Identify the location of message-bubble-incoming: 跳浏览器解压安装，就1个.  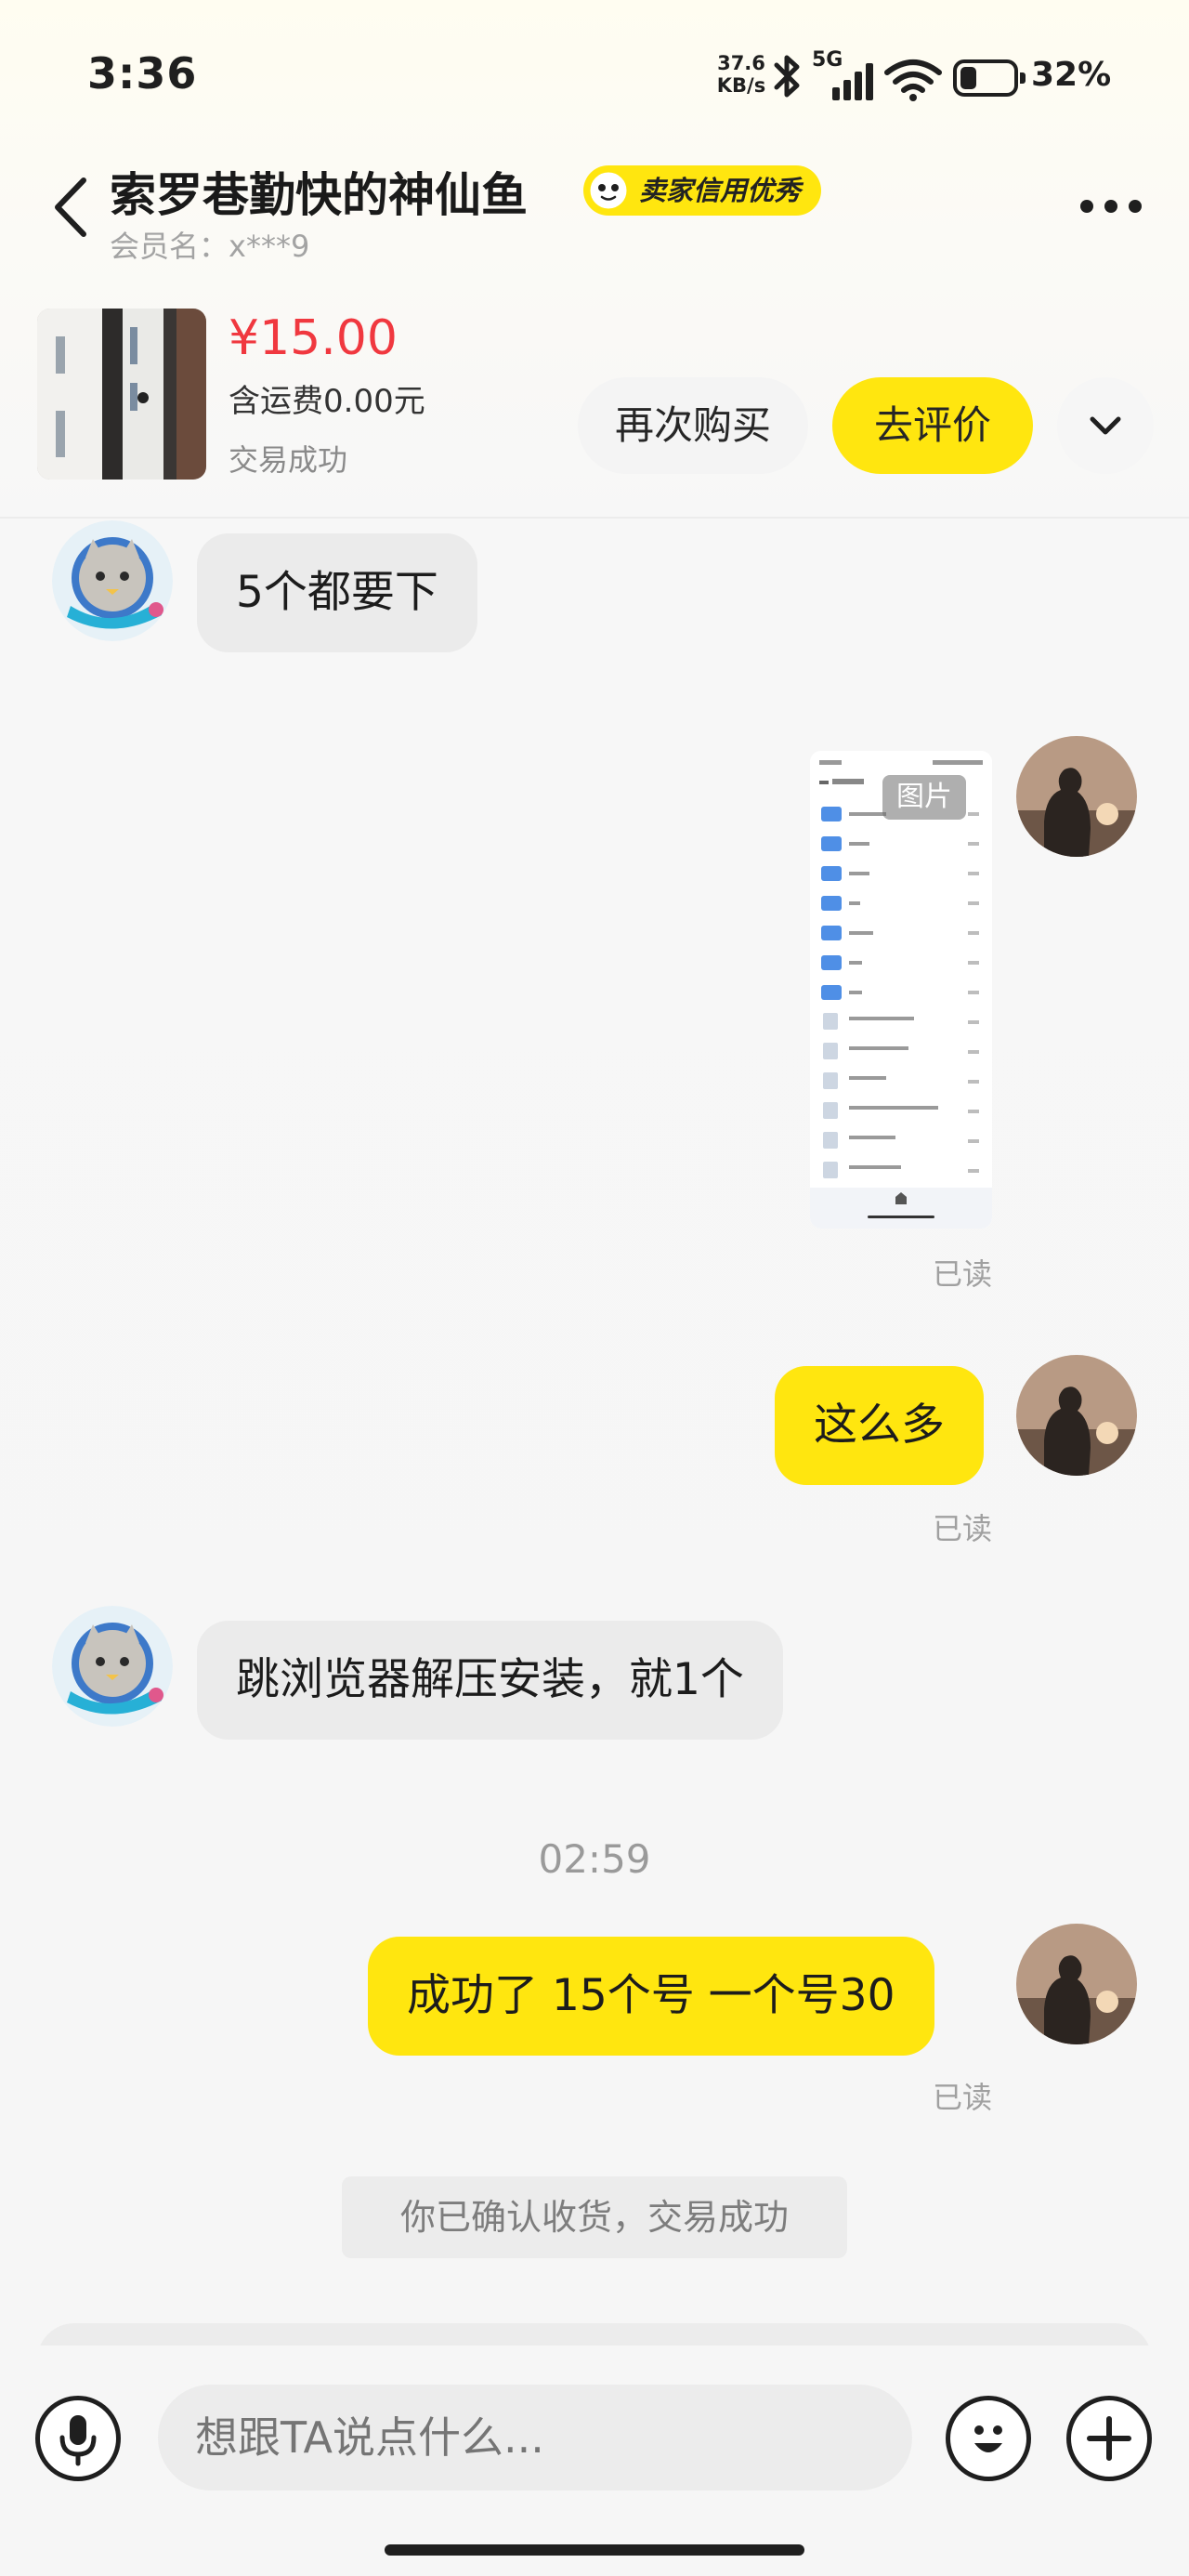
(490, 1680).